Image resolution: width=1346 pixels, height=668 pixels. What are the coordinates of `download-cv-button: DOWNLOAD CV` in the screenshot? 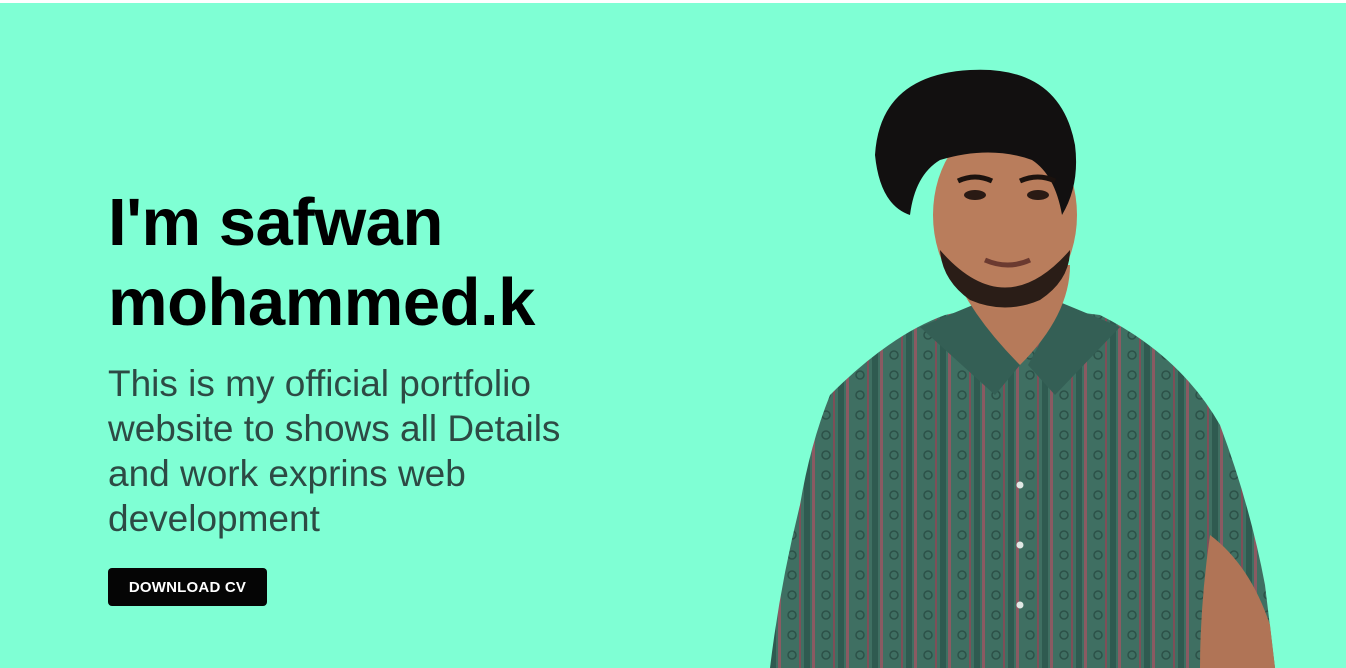 It's located at (187, 587).